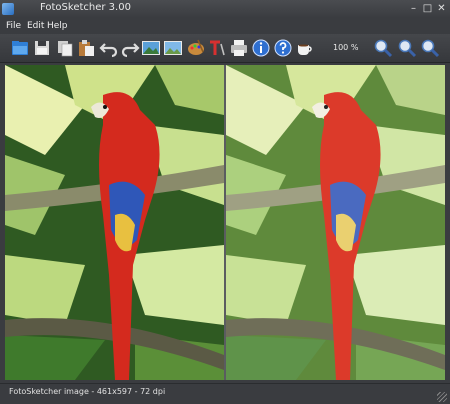  I want to click on zoom-in-icon, so click(383, 48).